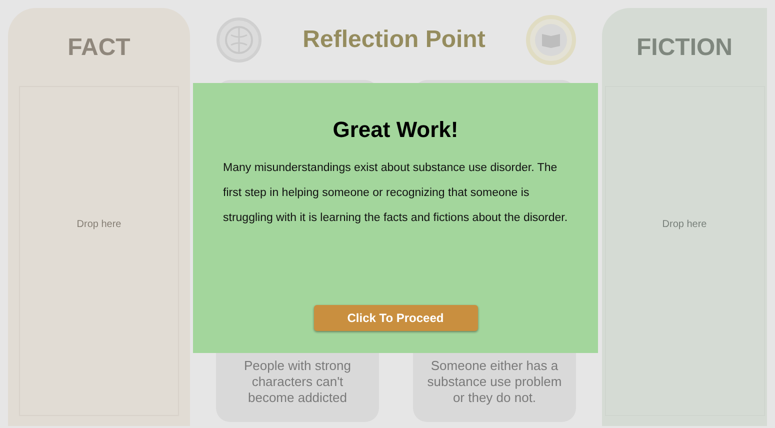 The image size is (775, 428). What do you see at coordinates (395, 193) in the screenshot?
I see `dialog-message: Many misunderstandings exist about substance use disorder. The first step in helping someone or recognizing that someone is struggling with it is learning the facts and fictions about the disorder.` at bounding box center [395, 193].